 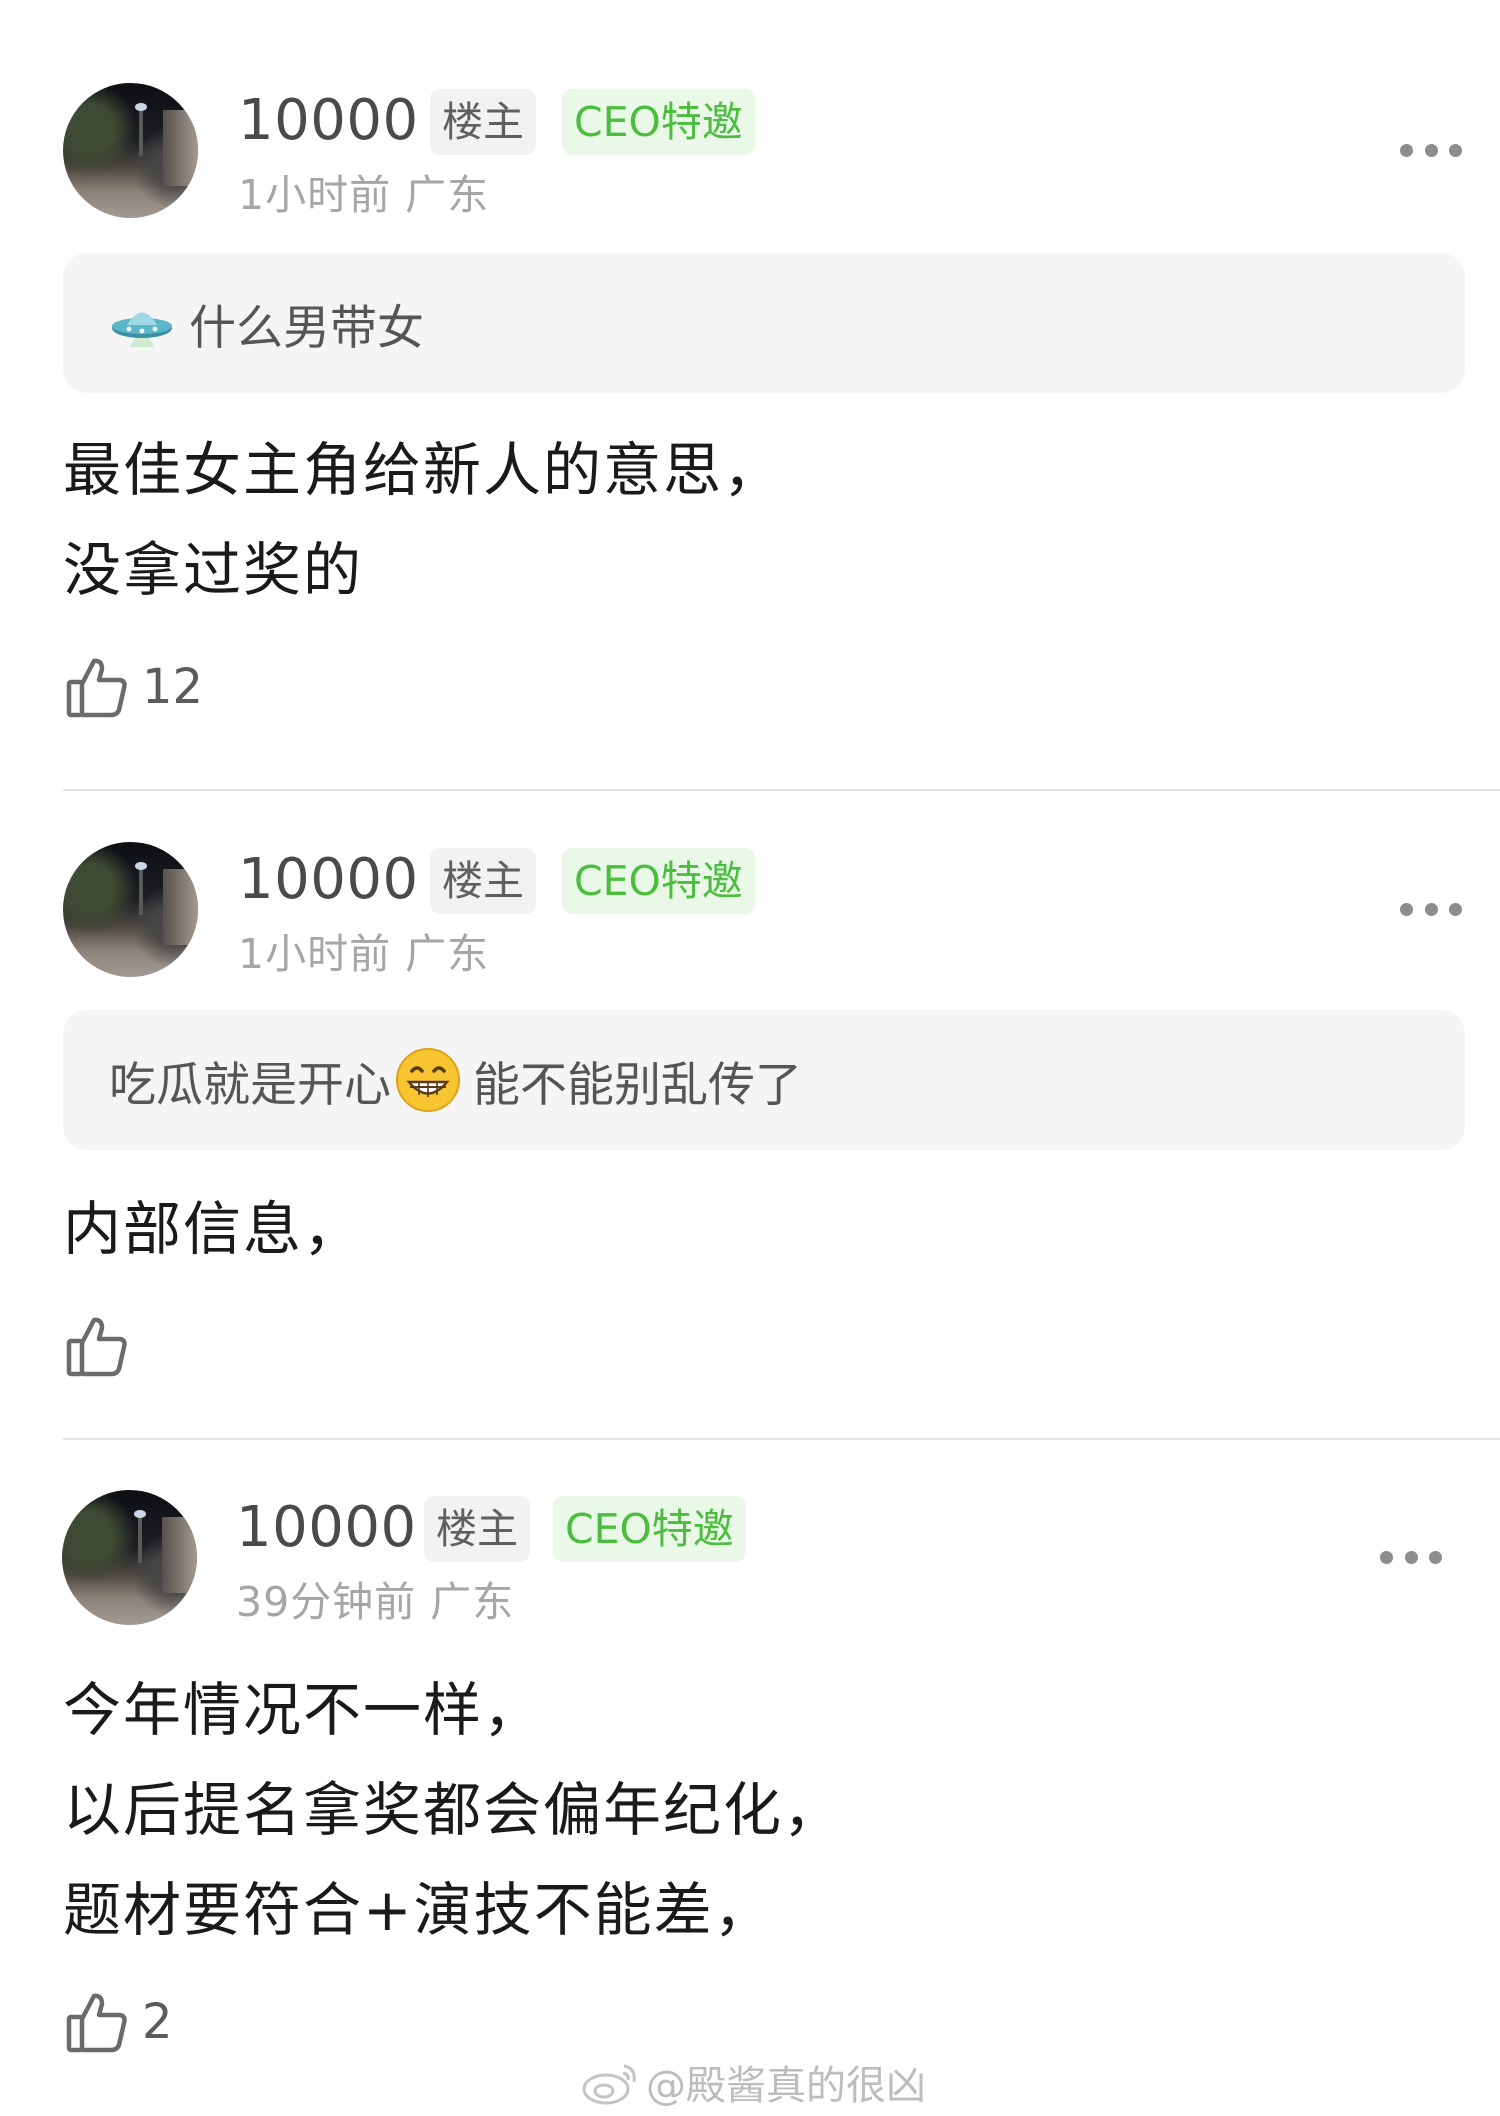 I want to click on quoted-reply: 什么男带女, so click(x=764, y=323).